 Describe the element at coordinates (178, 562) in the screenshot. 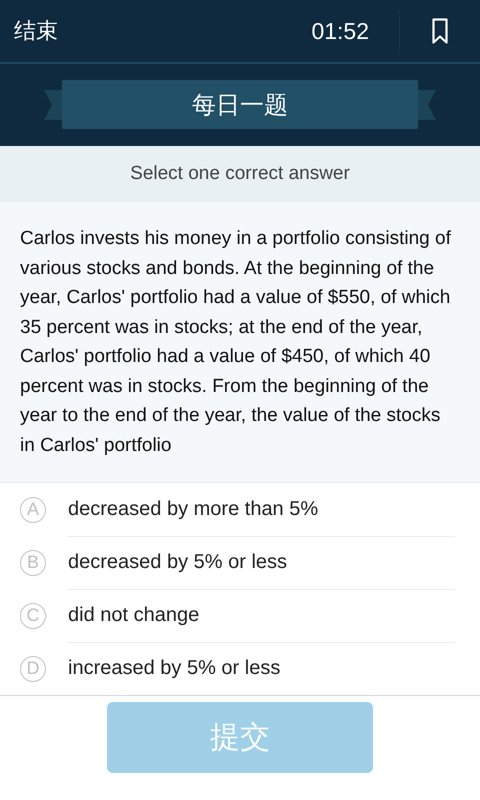

I see `option-text: decreased by 5% or less` at that location.